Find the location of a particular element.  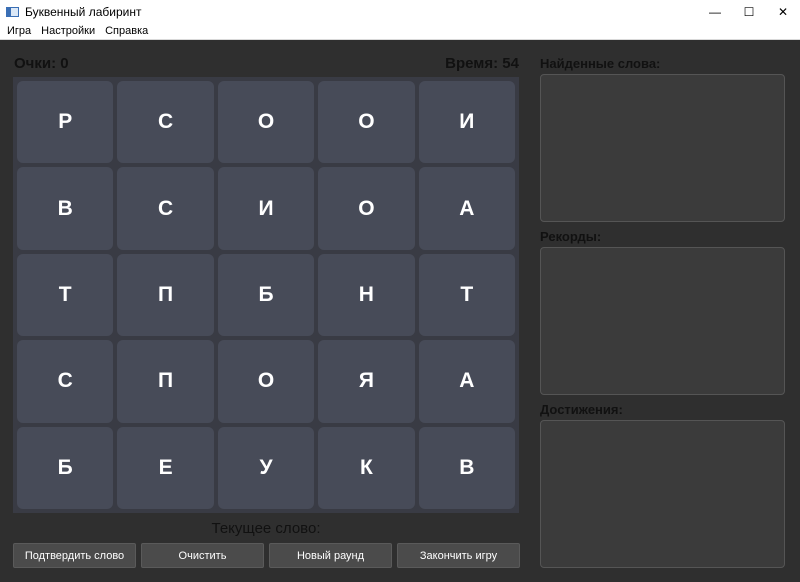

achievements-list is located at coordinates (662, 494).